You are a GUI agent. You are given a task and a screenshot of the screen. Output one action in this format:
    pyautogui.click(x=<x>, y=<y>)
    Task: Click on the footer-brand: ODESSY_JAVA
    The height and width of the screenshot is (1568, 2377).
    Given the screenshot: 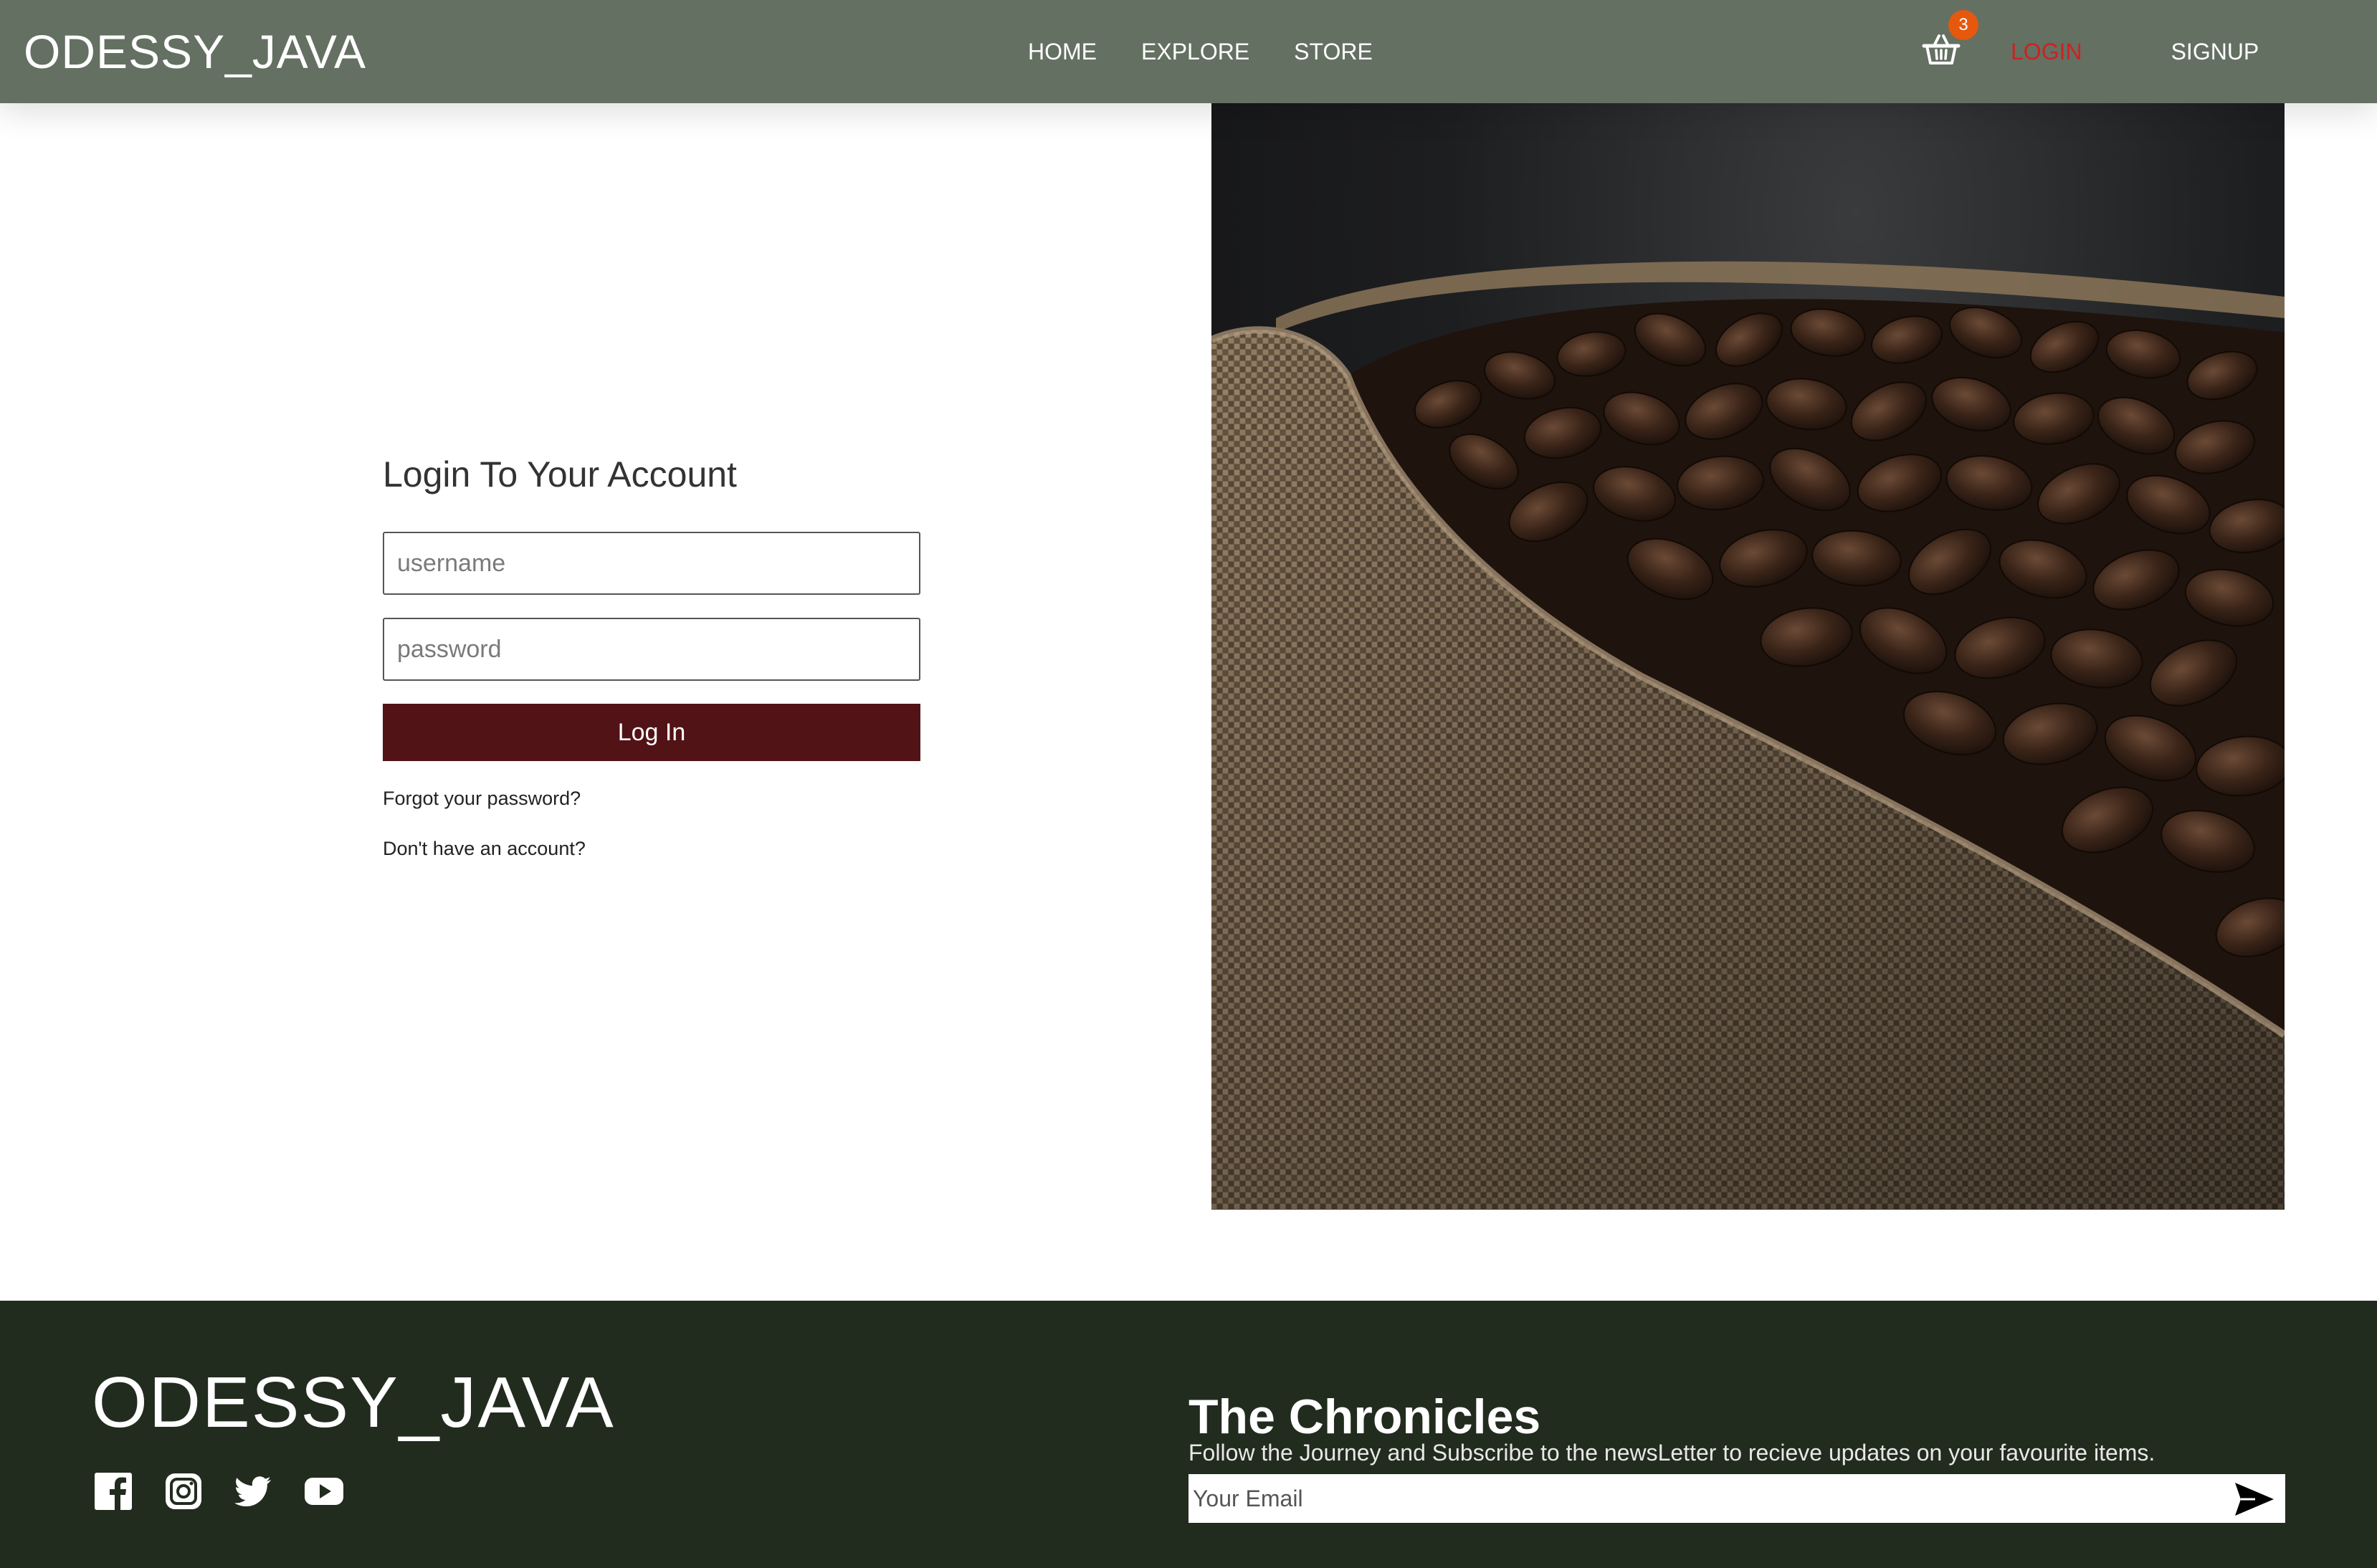 What is the action you would take?
    pyautogui.click(x=353, y=1402)
    